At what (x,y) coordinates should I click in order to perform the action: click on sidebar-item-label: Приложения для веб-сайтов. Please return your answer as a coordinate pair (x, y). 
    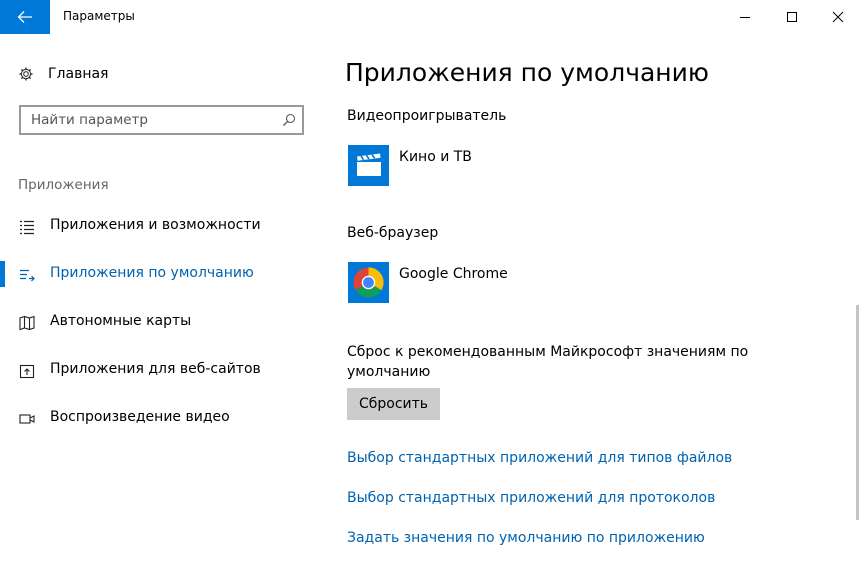
    Looking at the image, I should click on (155, 369).